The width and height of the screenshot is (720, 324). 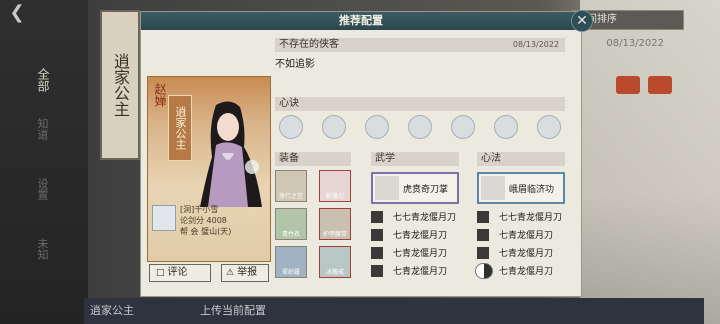 What do you see at coordinates (309, 44) in the screenshot?
I see `hero-label: 不存在的侠客` at bounding box center [309, 44].